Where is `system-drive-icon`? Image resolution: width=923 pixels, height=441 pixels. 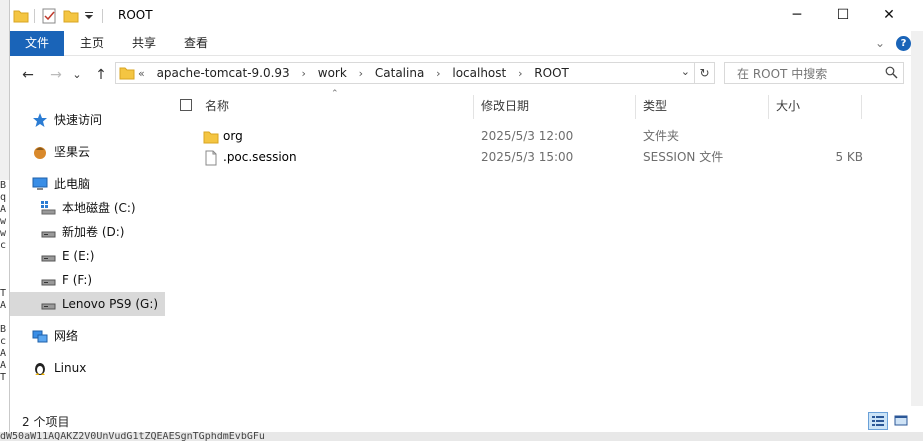
system-drive-icon is located at coordinates (48, 208).